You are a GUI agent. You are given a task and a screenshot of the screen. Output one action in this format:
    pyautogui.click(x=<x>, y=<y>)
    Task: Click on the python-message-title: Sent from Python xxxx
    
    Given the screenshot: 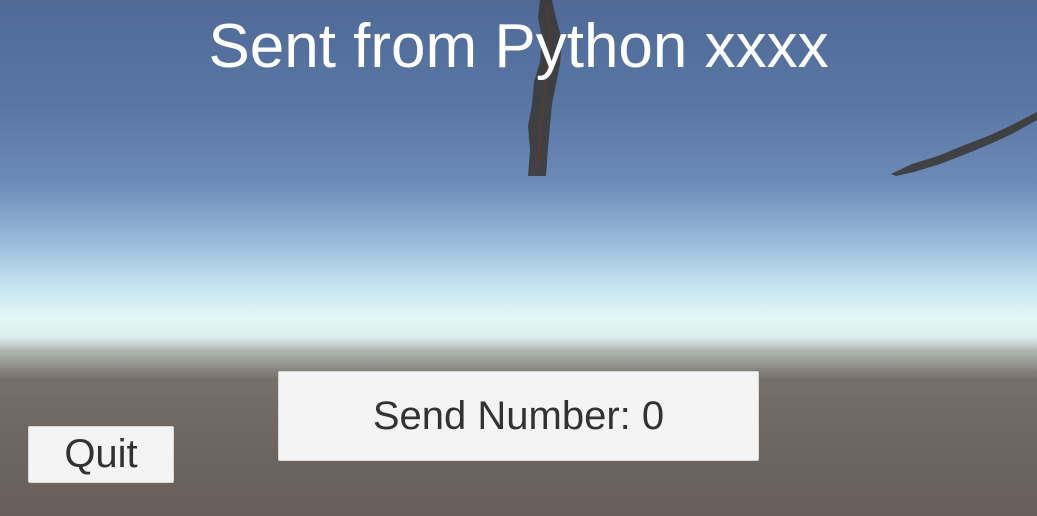 What is the action you would take?
    pyautogui.click(x=518, y=46)
    